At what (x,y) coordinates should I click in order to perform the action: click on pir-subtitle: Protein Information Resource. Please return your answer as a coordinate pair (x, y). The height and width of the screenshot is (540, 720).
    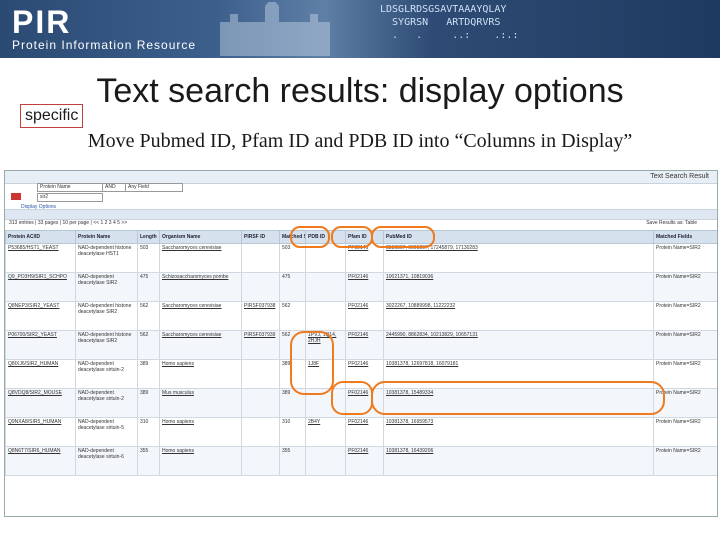
    Looking at the image, I should click on (104, 45).